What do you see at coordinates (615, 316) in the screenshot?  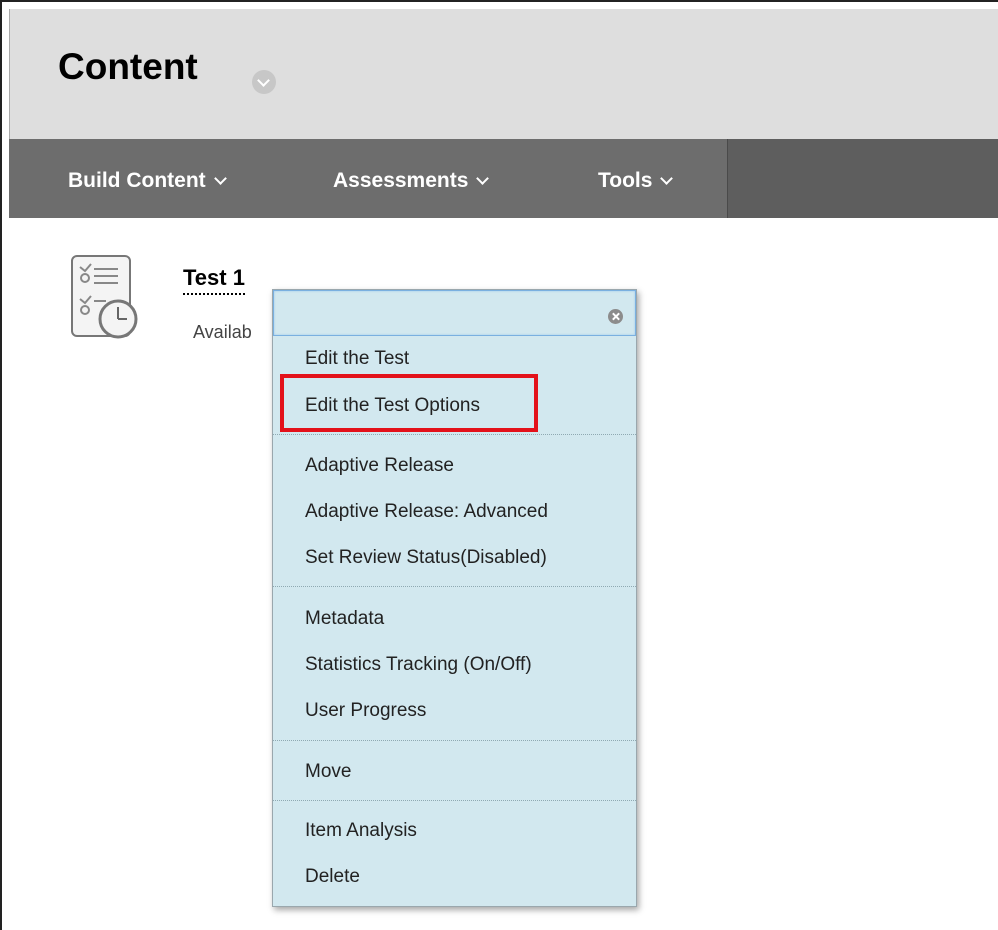 I see `close-icon` at bounding box center [615, 316].